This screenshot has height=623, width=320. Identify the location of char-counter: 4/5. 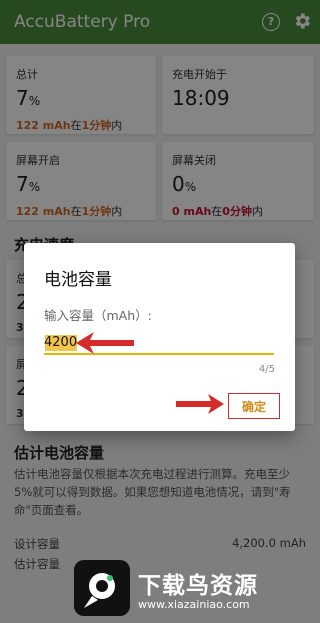
(266, 369).